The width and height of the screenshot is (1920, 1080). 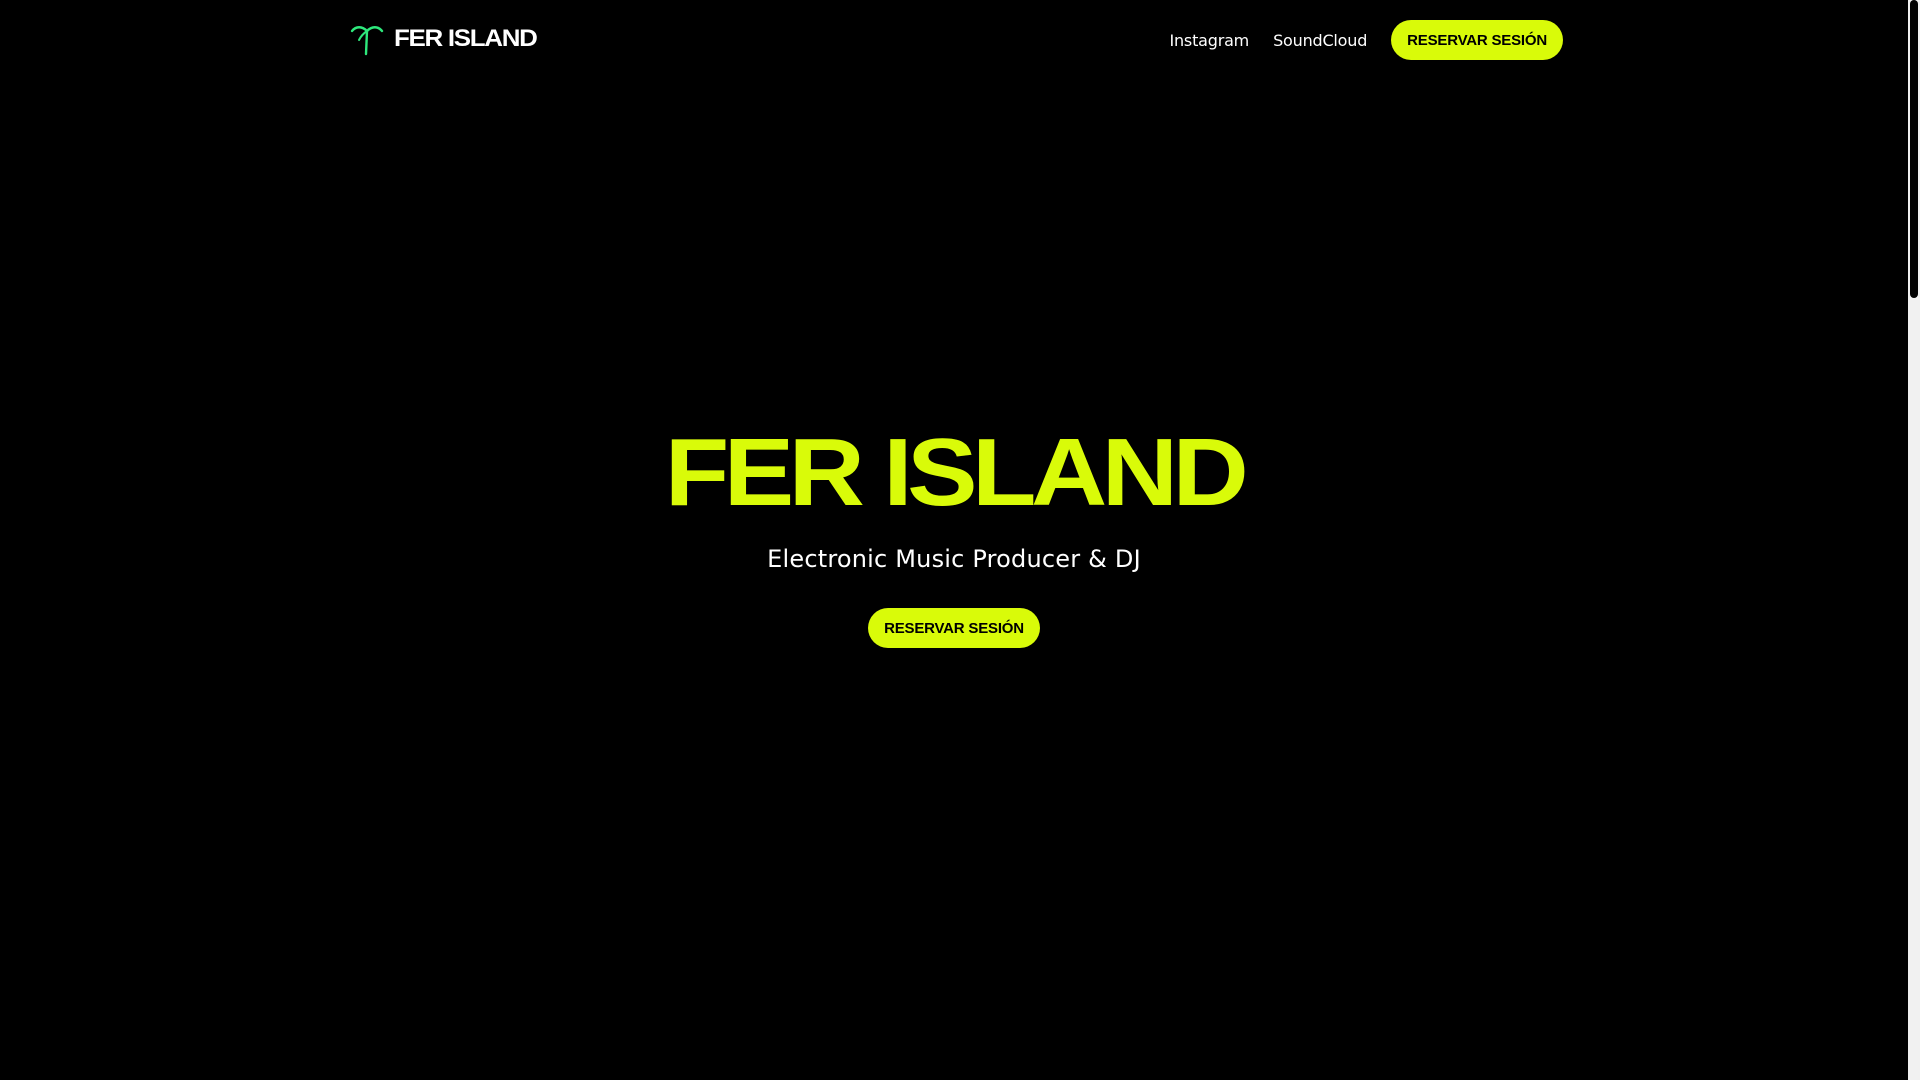 What do you see at coordinates (954, 559) in the screenshot?
I see `hero-subtitle: Electronic Music Producer & DJ` at bounding box center [954, 559].